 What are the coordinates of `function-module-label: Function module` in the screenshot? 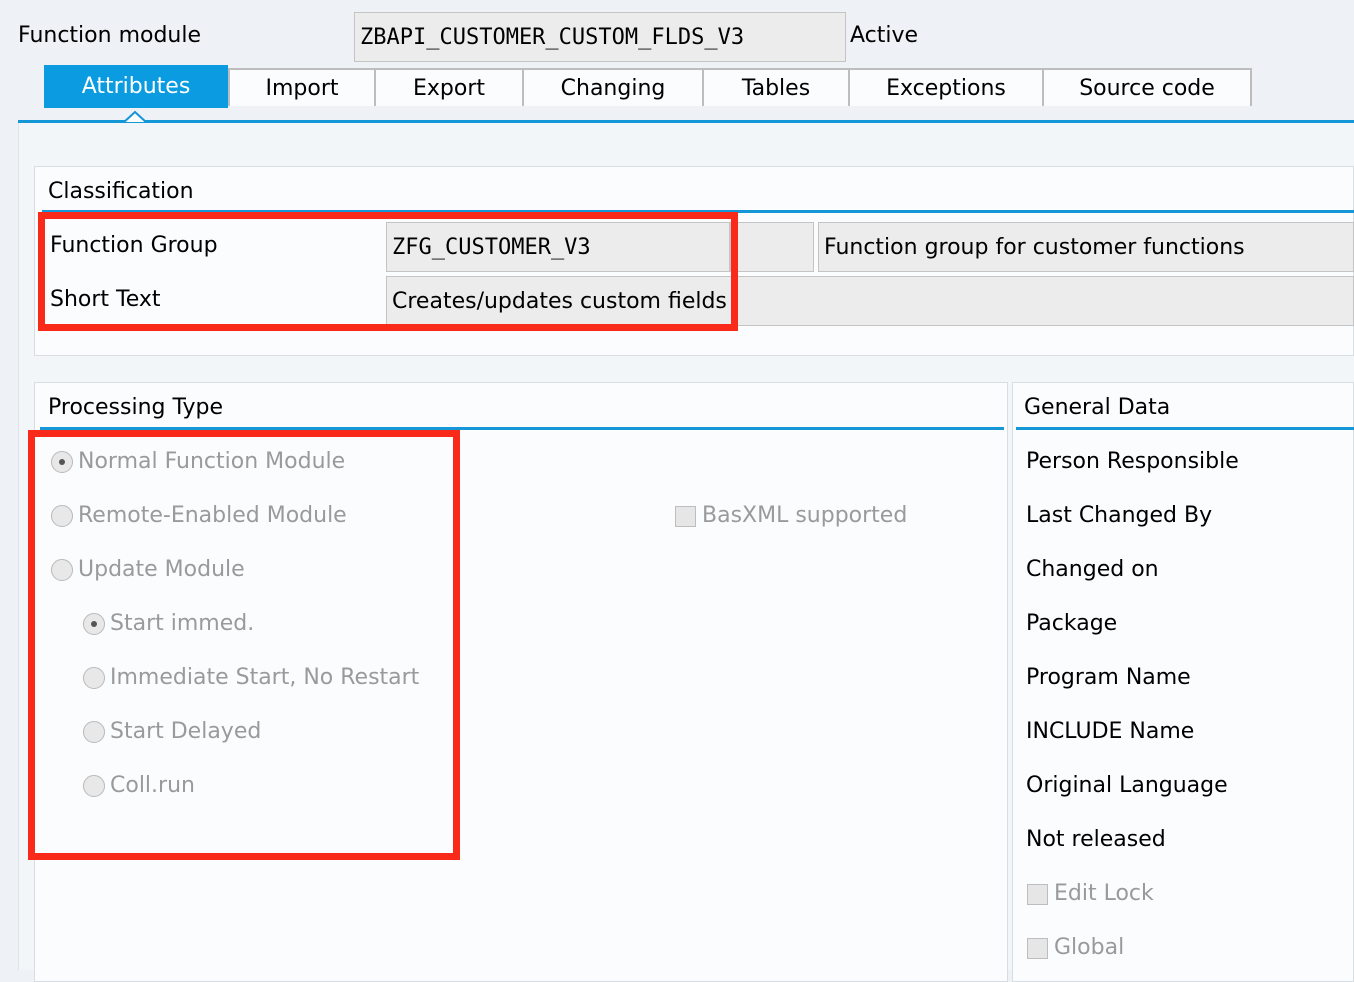 It's located at (110, 35).